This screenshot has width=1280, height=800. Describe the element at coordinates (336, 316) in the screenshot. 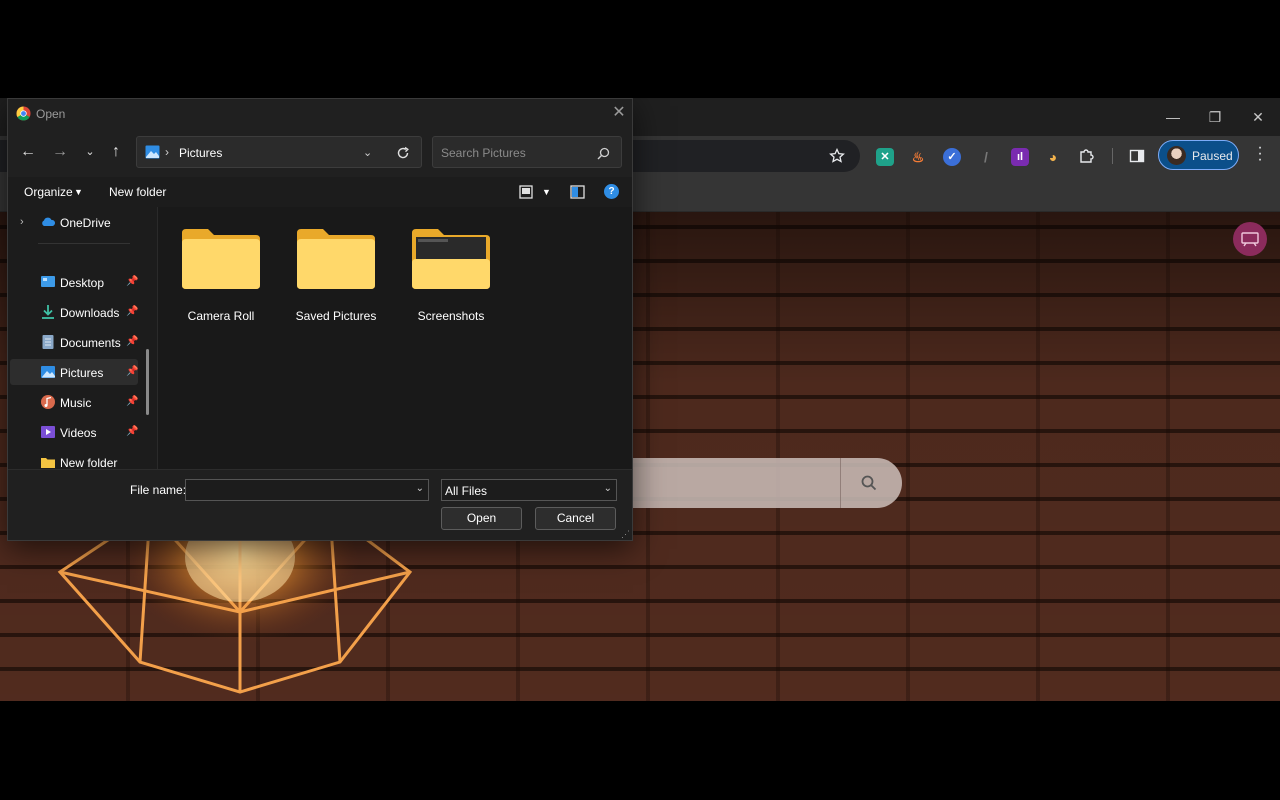

I see `file-name: Saved Pictures` at that location.